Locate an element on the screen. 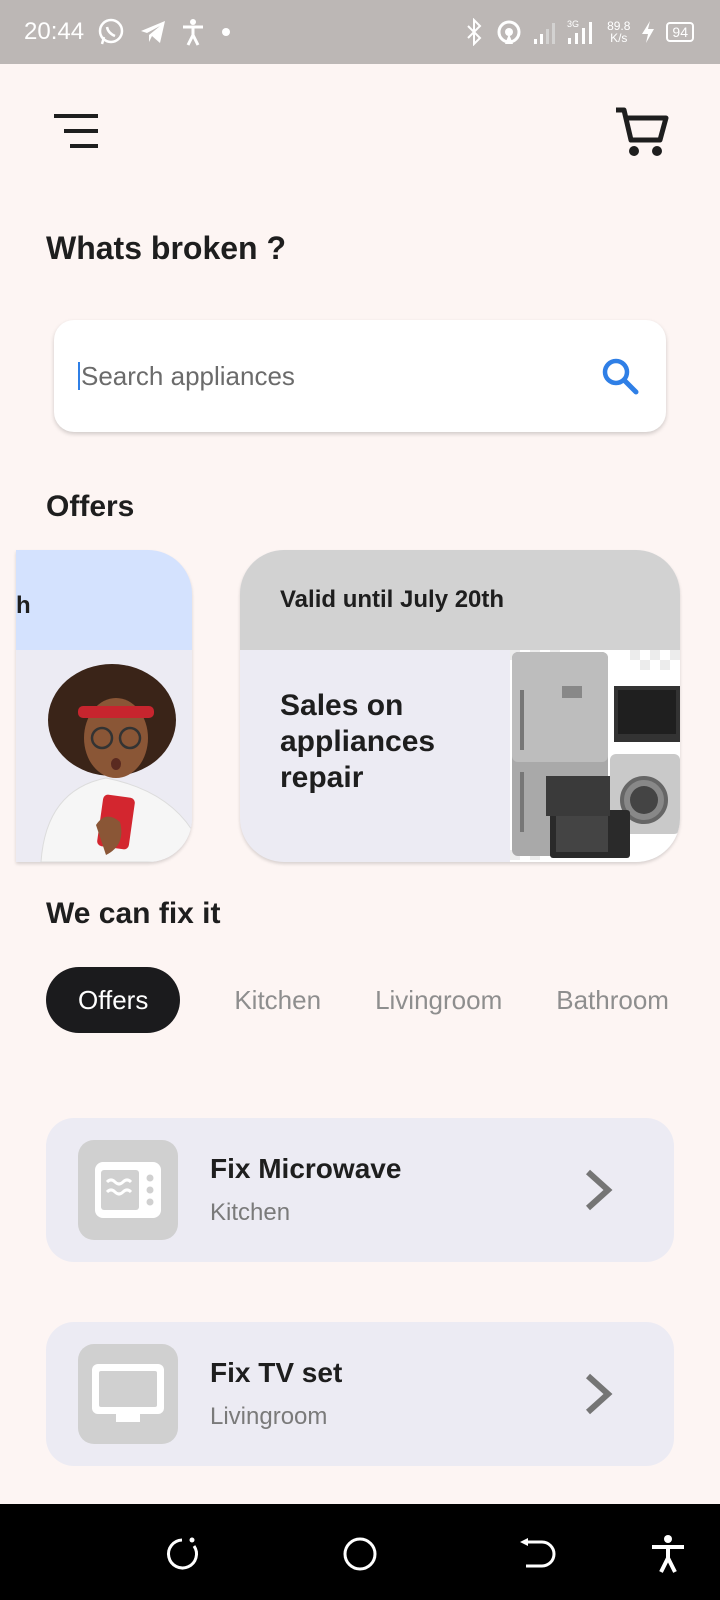 This screenshot has height=1600, width=720. tv-icon is located at coordinates (128, 1393).